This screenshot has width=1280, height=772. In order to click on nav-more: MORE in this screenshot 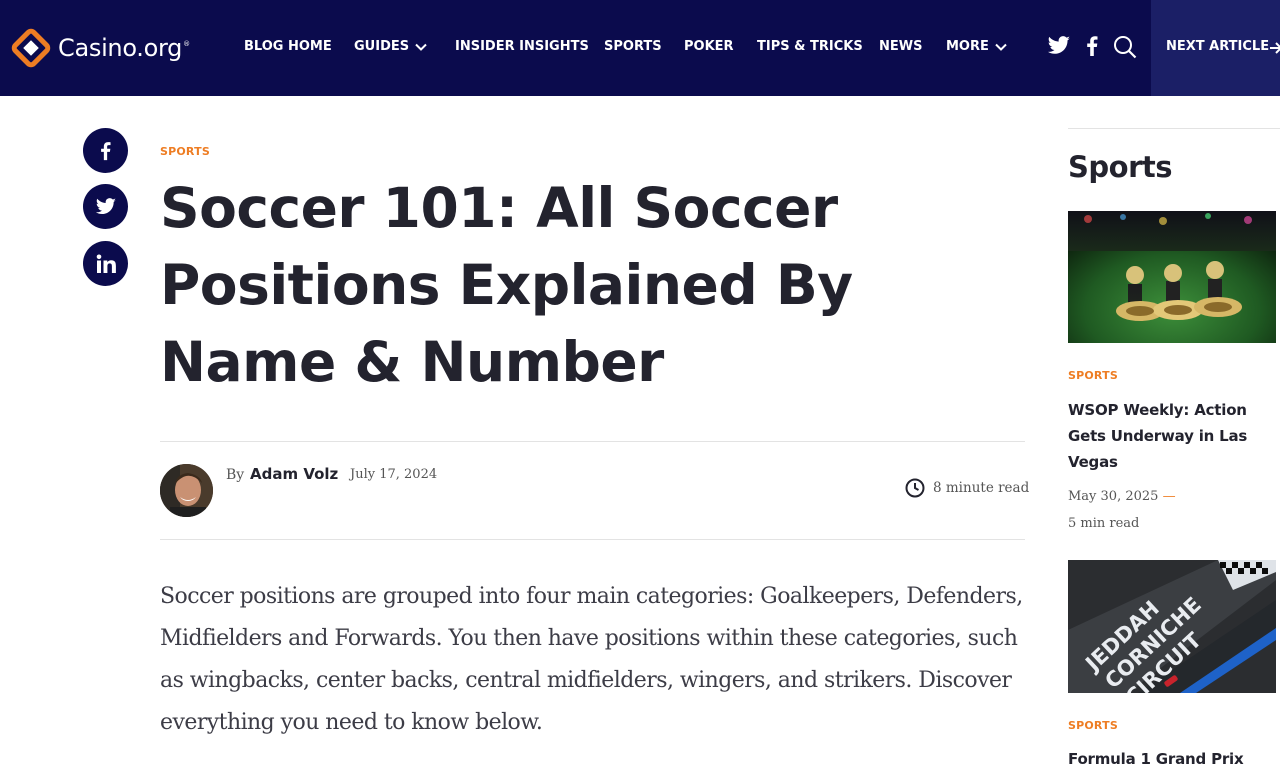, I will do `click(976, 47)`.